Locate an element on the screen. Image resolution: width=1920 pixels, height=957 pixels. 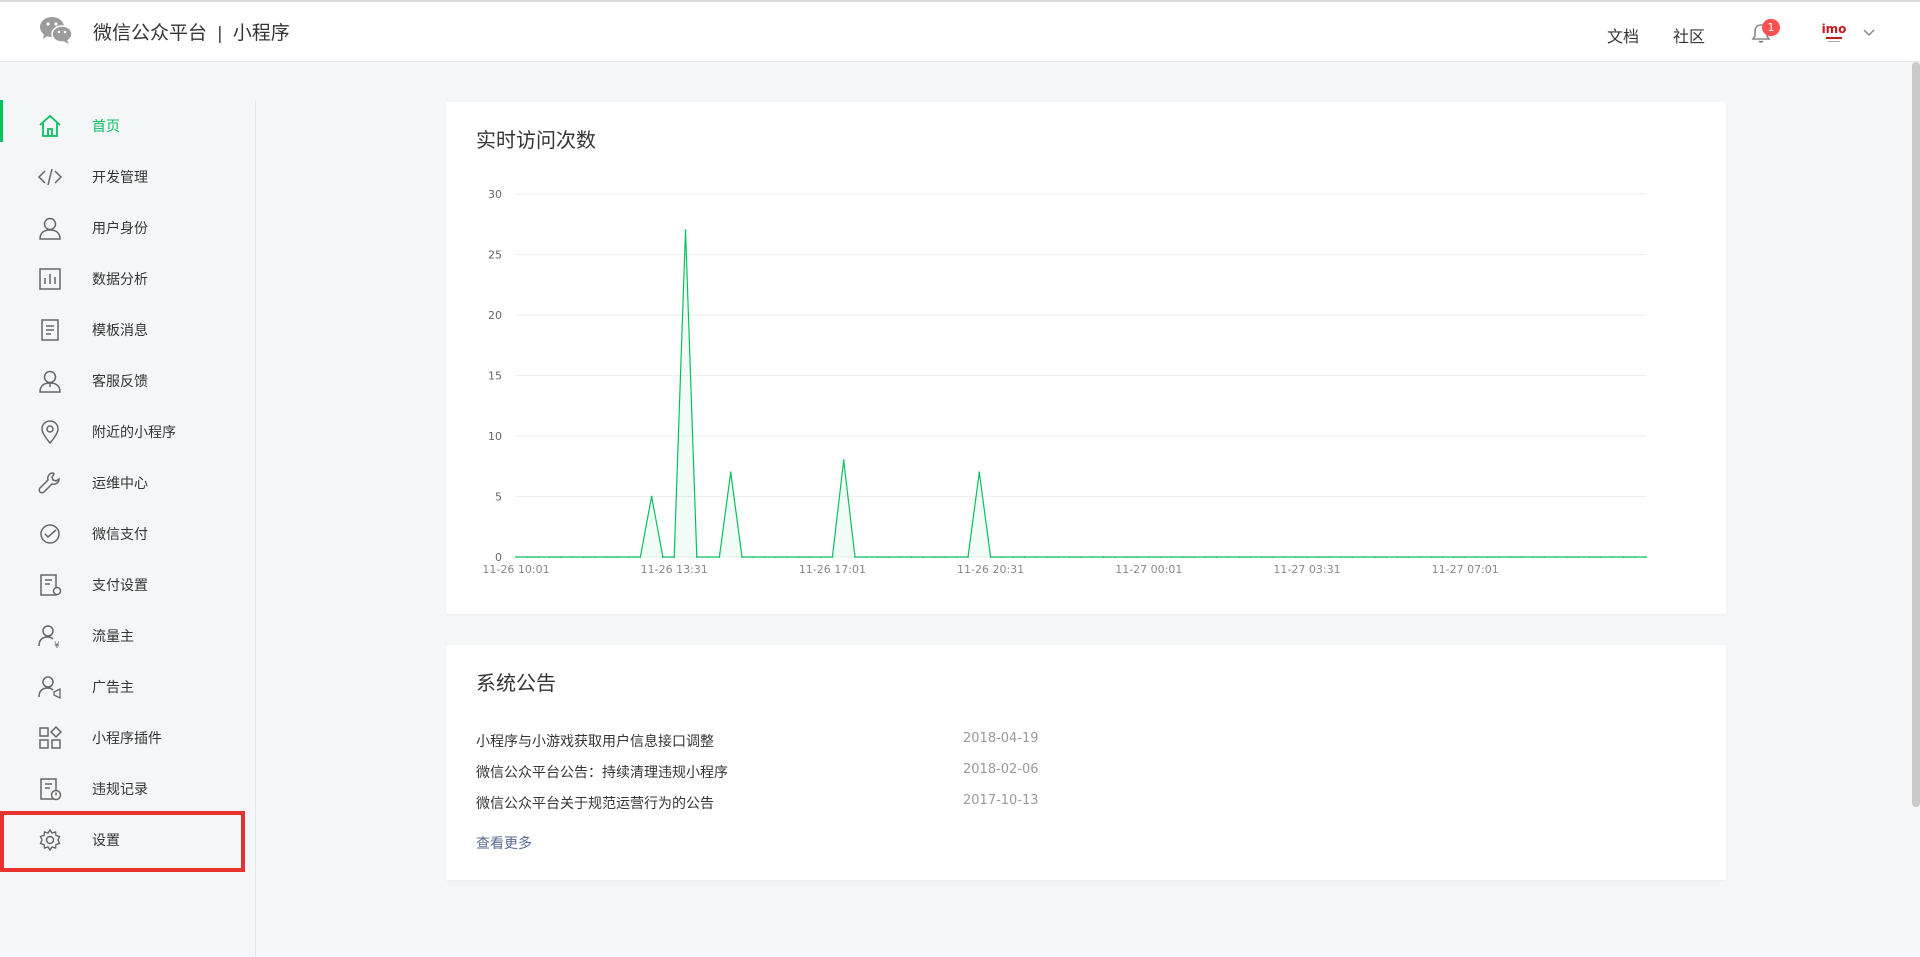
document-icon is located at coordinates (50, 329).